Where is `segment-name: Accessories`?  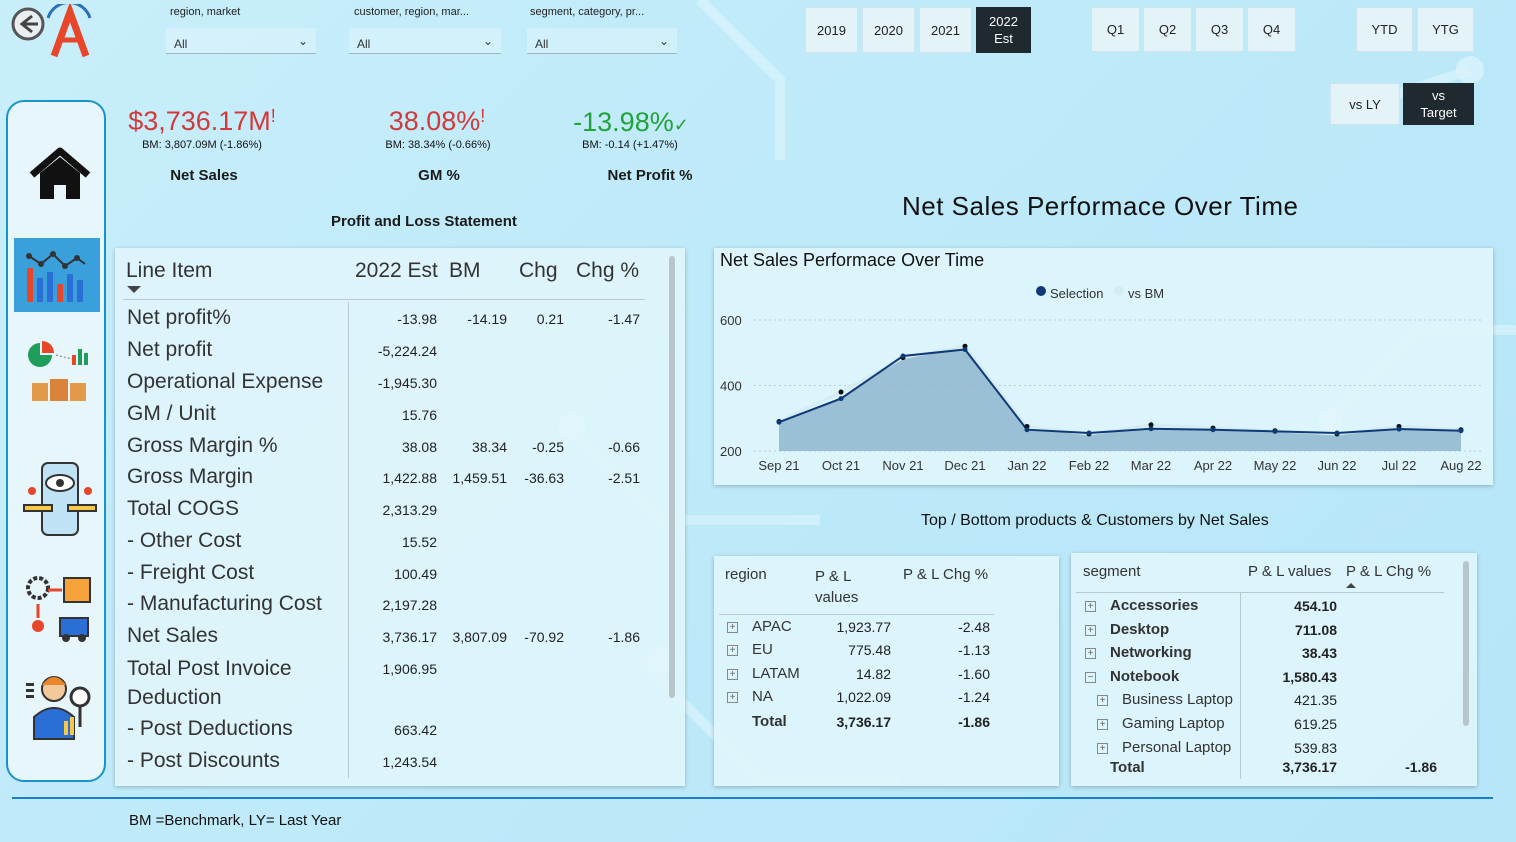 segment-name: Accessories is located at coordinates (1154, 605).